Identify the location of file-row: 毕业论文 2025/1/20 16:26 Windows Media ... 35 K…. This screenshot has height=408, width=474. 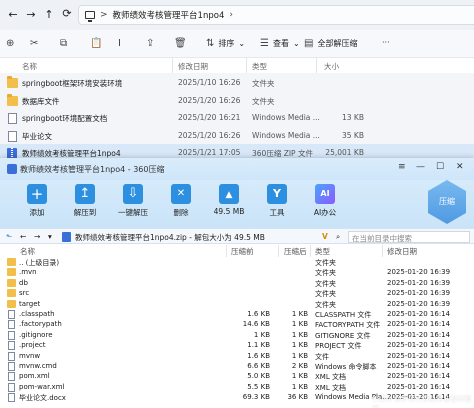
(237, 135).